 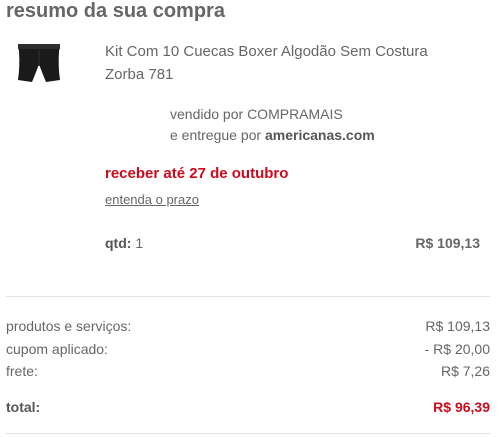 I want to click on coupon-row: cupom aplicado: - R$ 20,00, so click(x=248, y=349).